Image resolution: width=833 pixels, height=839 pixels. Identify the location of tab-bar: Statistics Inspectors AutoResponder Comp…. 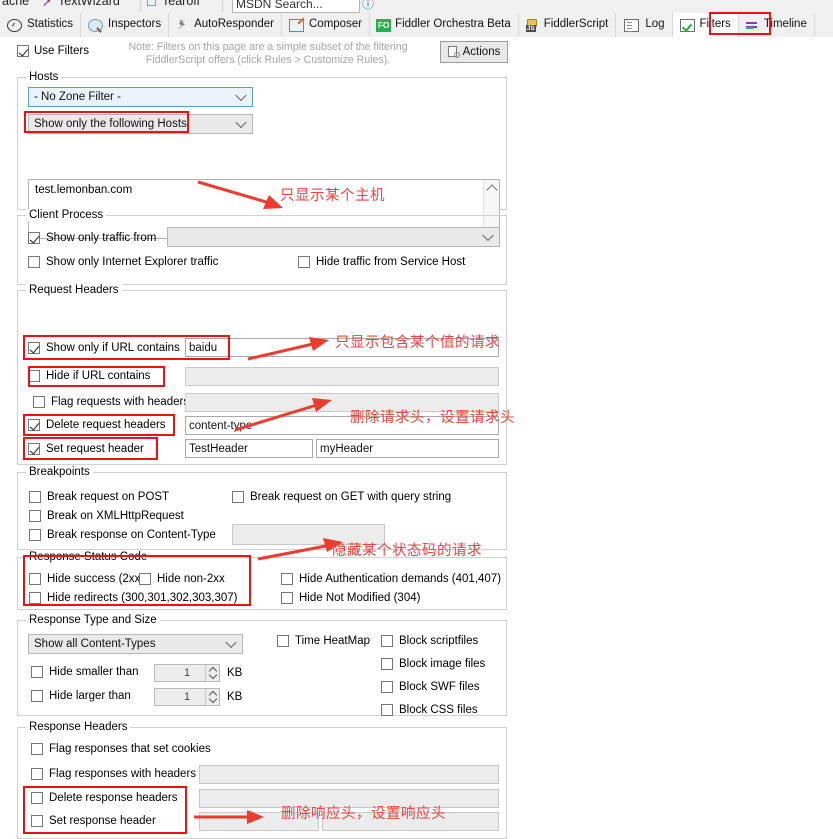
(416, 25).